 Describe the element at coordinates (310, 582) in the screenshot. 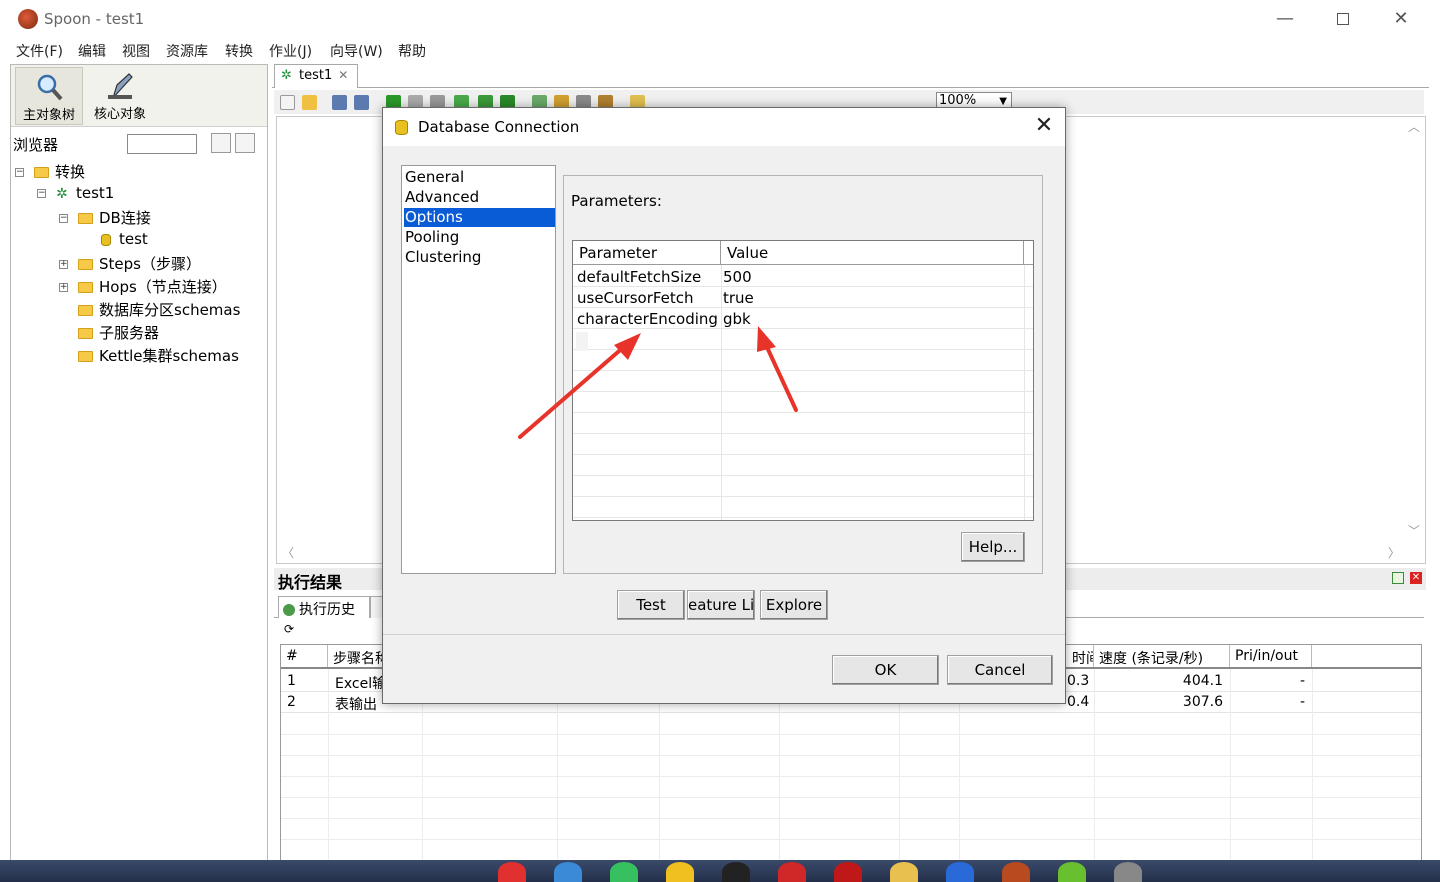

I see `results-title: 执行结果` at that location.